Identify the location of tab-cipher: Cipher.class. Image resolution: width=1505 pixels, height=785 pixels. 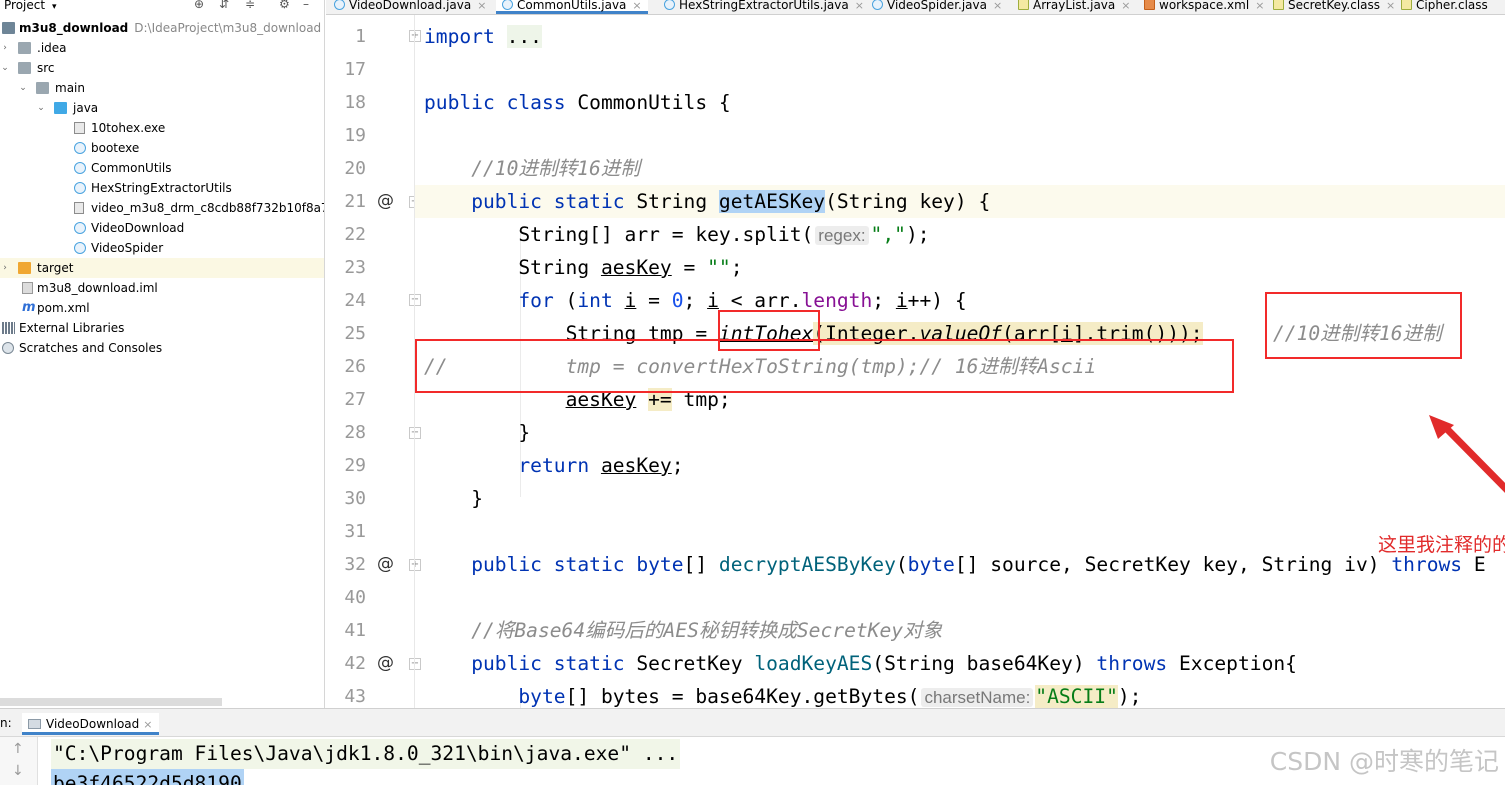
(1444, 7).